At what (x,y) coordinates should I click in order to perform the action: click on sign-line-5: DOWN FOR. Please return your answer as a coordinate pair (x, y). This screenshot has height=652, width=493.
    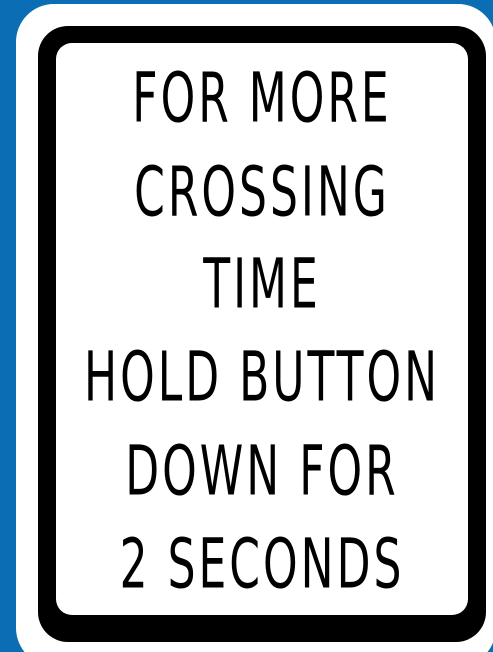
    Looking at the image, I should click on (262, 472).